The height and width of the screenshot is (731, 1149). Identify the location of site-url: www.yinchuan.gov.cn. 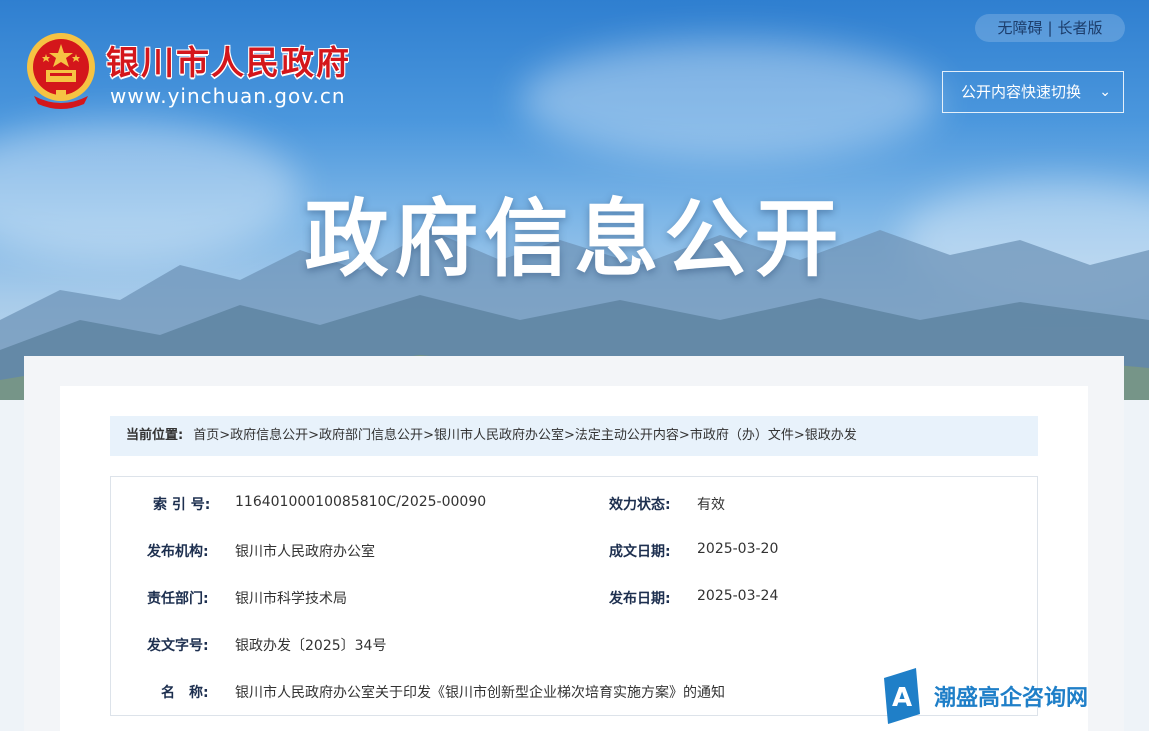
(228, 96).